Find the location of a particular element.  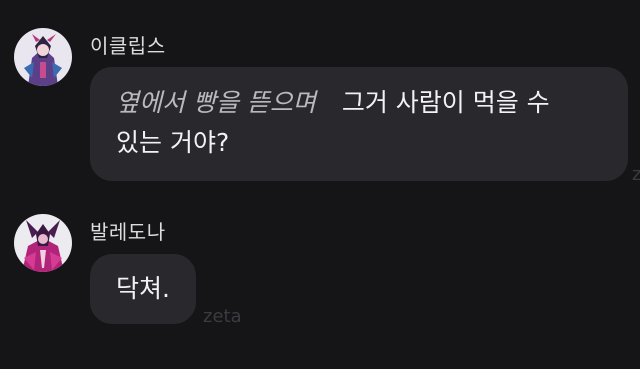

avatar-valledona-image is located at coordinates (43, 243).